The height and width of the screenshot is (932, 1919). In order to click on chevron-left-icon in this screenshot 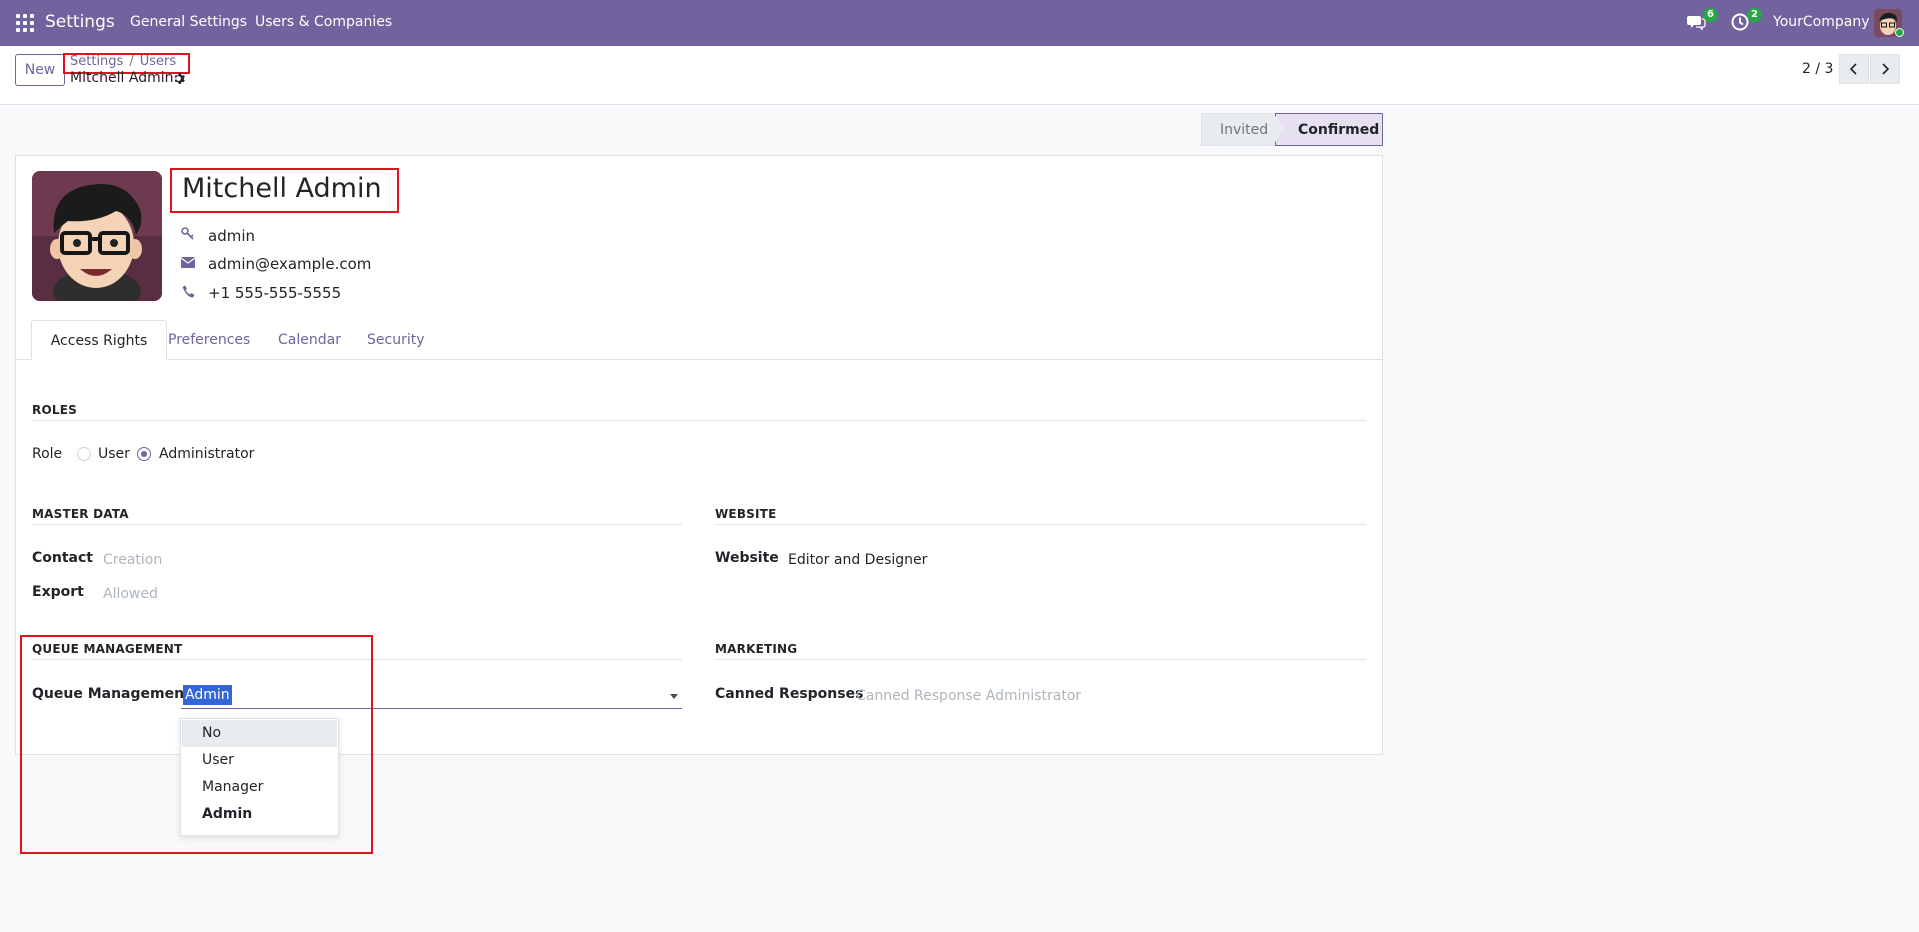, I will do `click(1853, 69)`.